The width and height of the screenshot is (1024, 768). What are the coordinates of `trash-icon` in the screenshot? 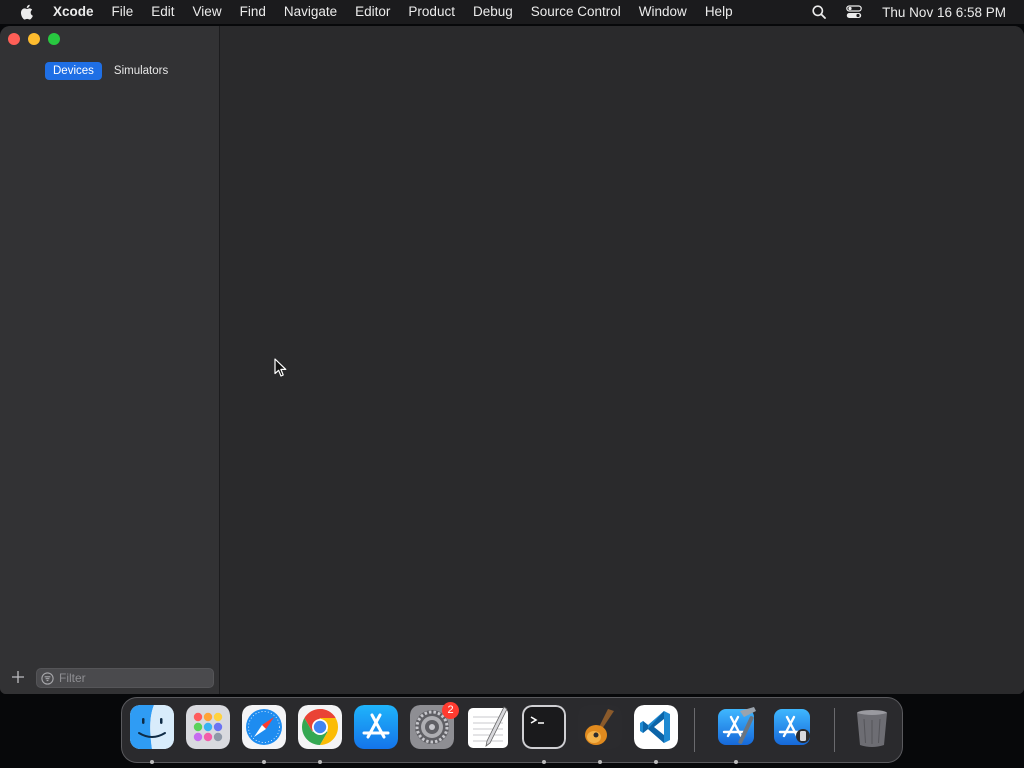 It's located at (872, 727).